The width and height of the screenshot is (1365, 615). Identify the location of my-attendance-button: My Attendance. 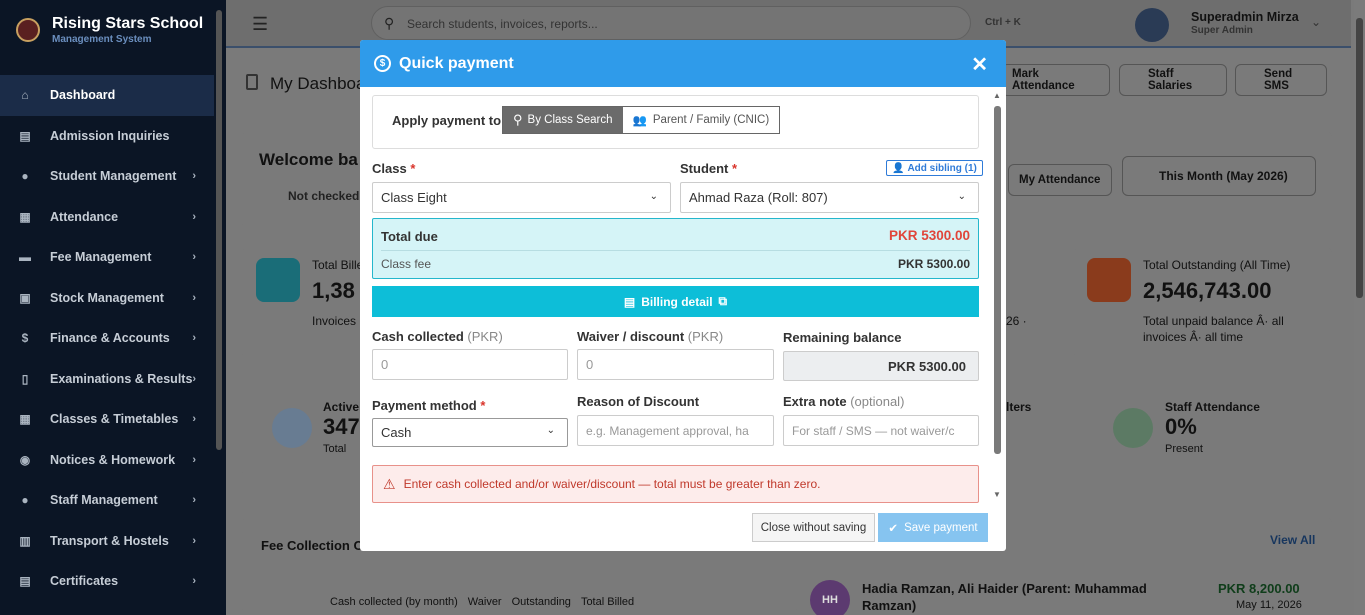
(1060, 180).